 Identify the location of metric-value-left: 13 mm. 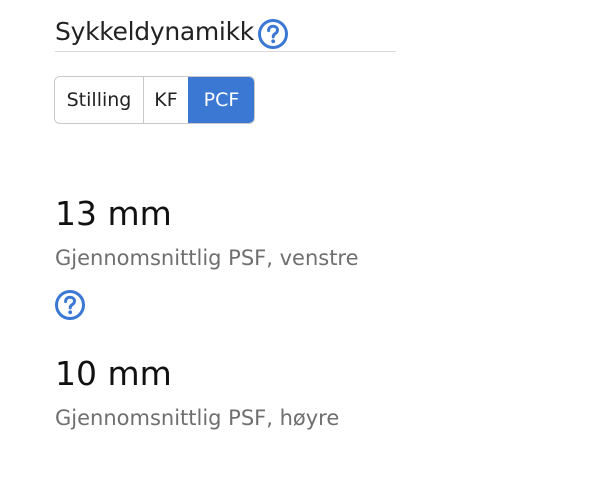
(113, 213).